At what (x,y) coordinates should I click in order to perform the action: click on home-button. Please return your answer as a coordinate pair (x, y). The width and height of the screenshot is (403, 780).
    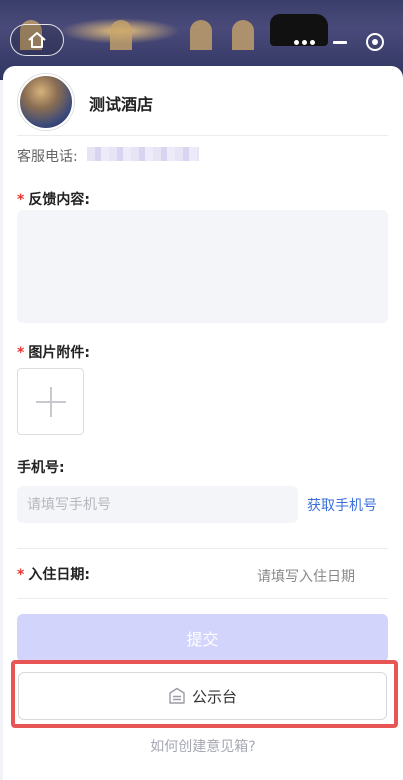
    Looking at the image, I should click on (37, 40).